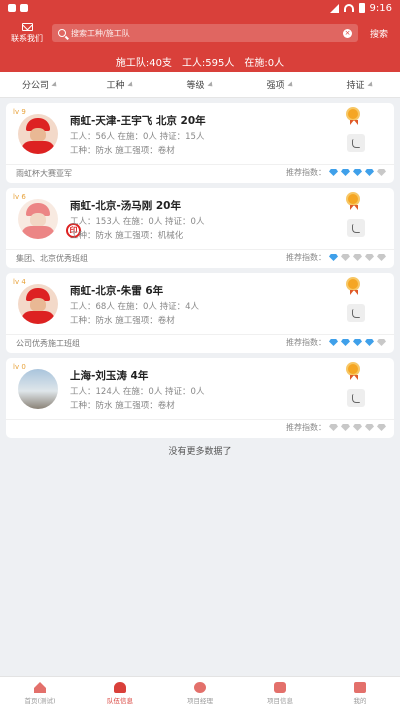  Describe the element at coordinates (200, 693) in the screenshot. I see `tab-project-manager: 项目经理` at that location.